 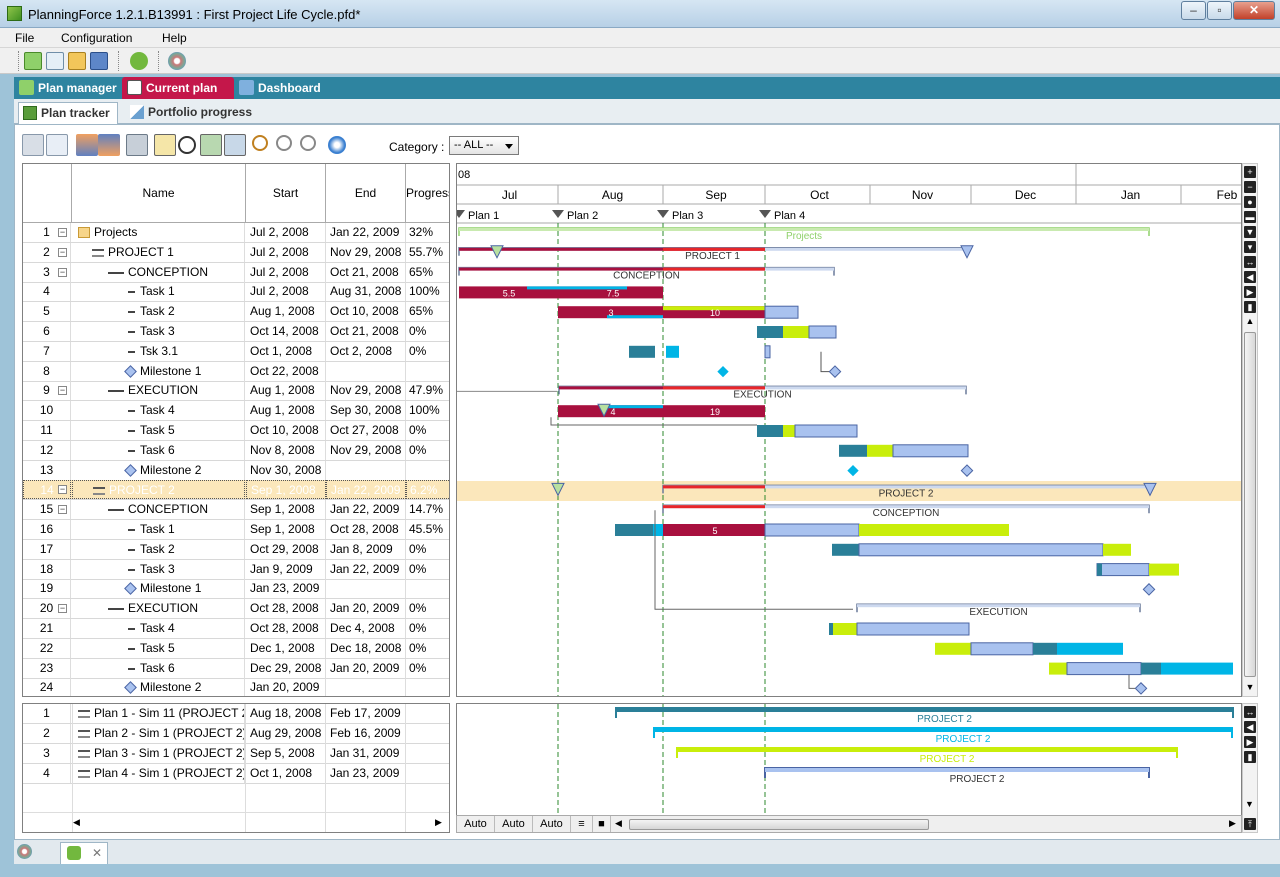 What do you see at coordinates (177, 61) in the screenshot?
I see `color-wheel-icon` at bounding box center [177, 61].